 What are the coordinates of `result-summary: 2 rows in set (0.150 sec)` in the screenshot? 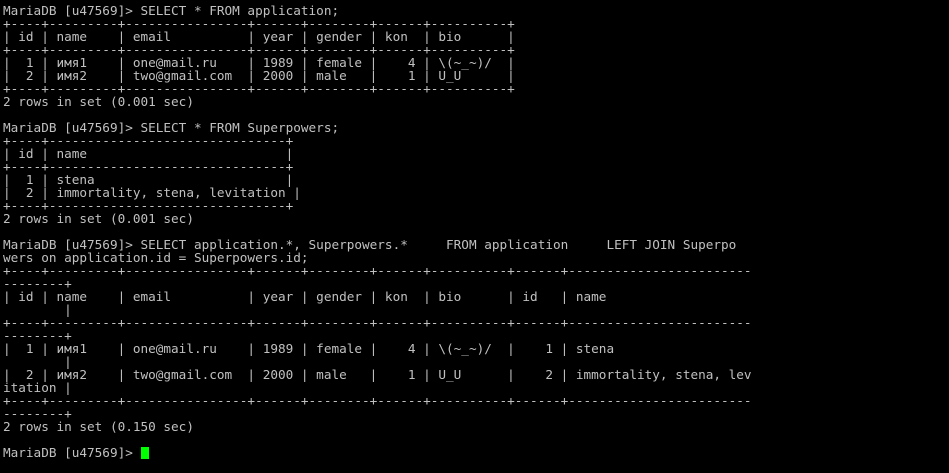 It's located at (98, 426).